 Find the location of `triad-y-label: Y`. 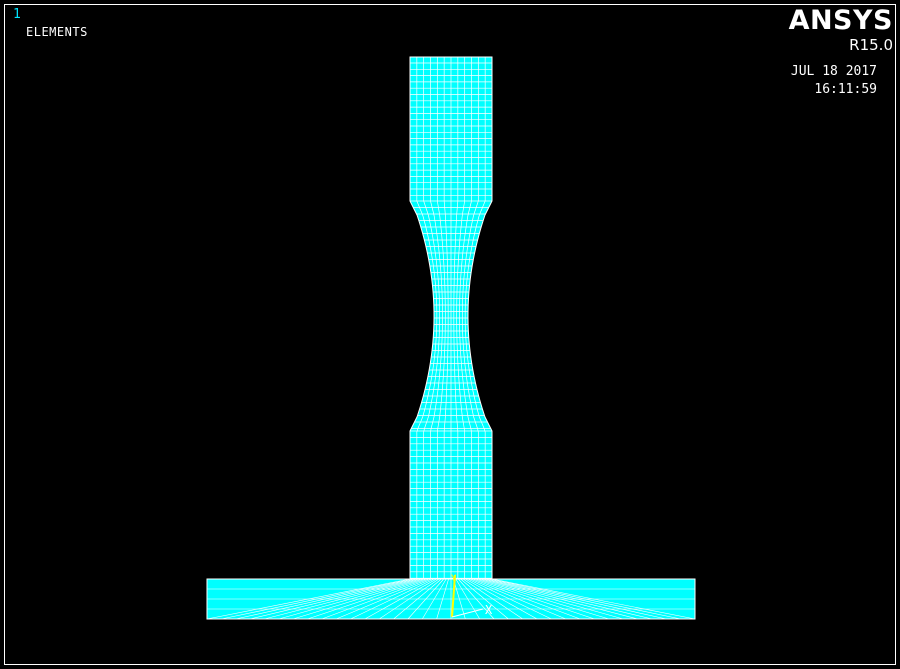

triad-y-label: Y is located at coordinates (454, 579).